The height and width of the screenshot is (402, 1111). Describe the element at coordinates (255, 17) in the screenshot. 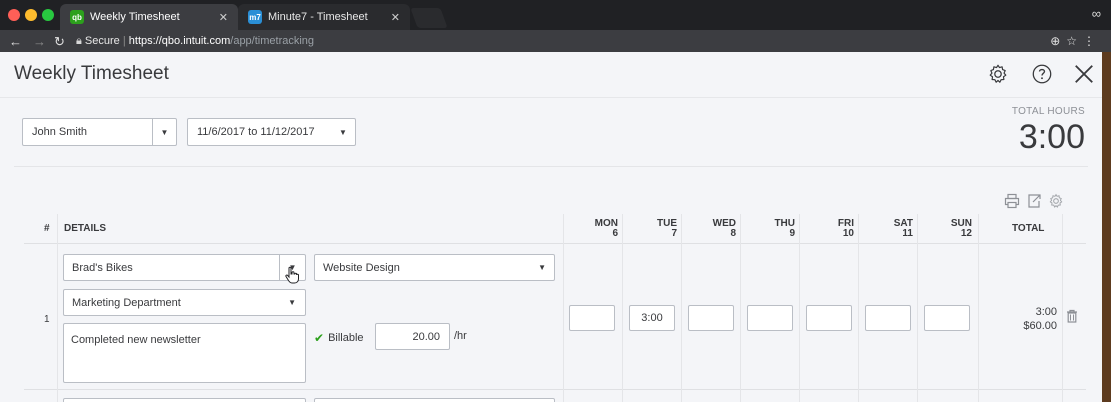

I see `minute7-favicon-icon: m7` at that location.